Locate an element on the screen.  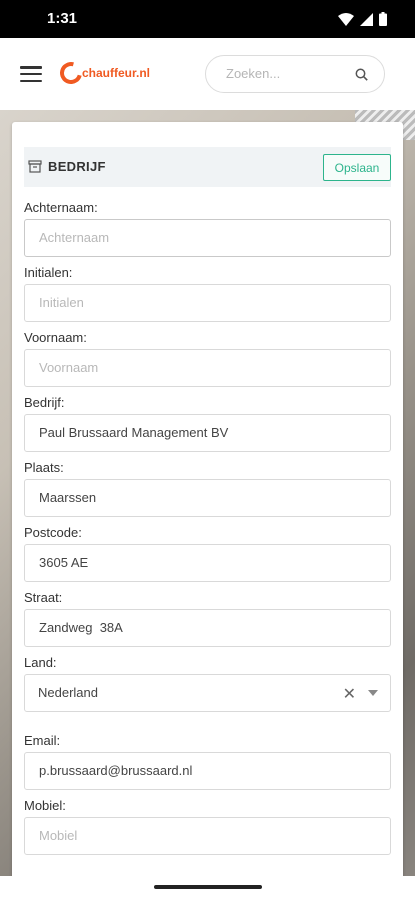
initialen-input is located at coordinates (204, 302).